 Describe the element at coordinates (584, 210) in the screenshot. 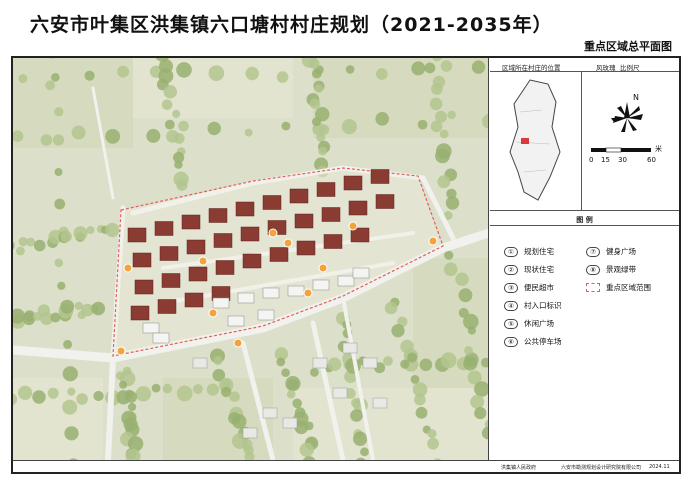

I see `divider` at that location.